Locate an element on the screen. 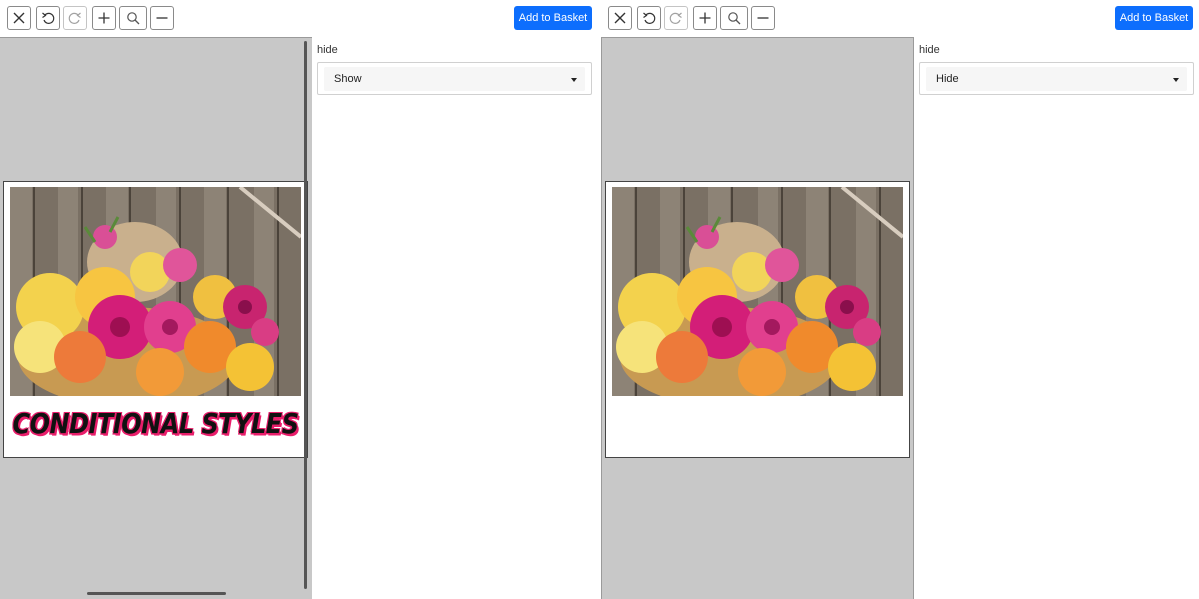 This screenshot has height=599, width=1199. product-card: CONDITIONAL STYLES is located at coordinates (155, 319).